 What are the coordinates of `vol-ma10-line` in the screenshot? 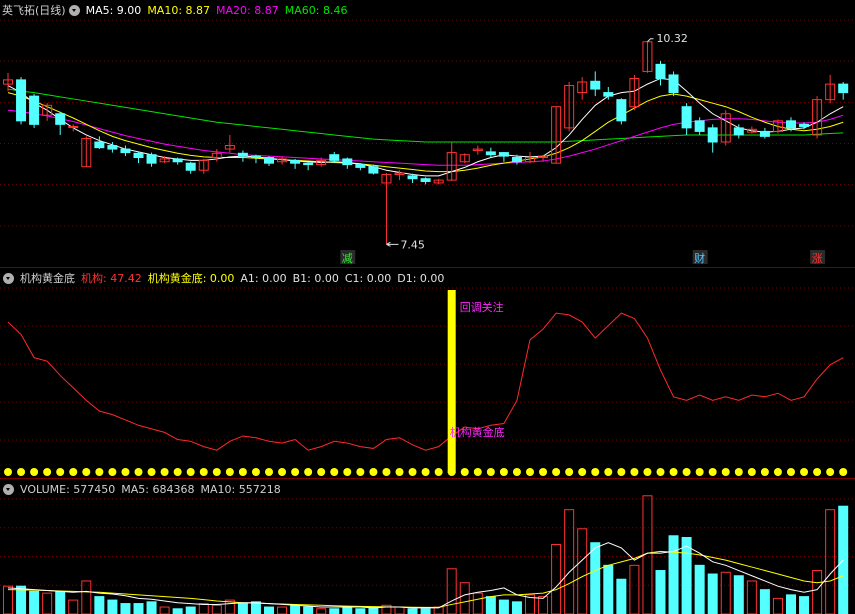 It's located at (425, 579).